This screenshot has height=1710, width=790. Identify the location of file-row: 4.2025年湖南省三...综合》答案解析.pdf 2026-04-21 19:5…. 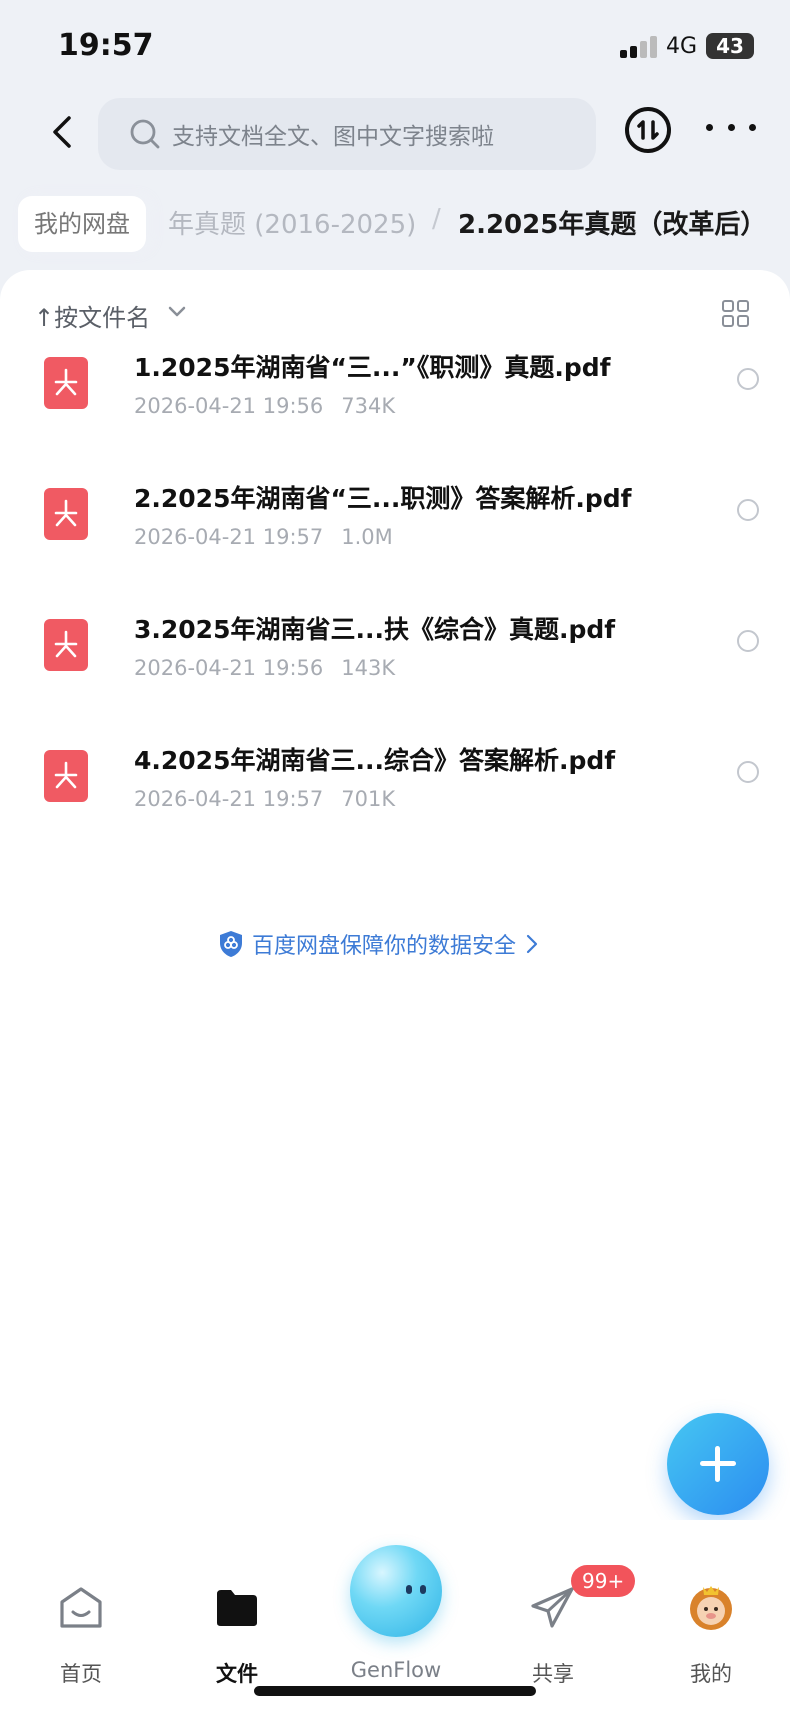
(395, 790).